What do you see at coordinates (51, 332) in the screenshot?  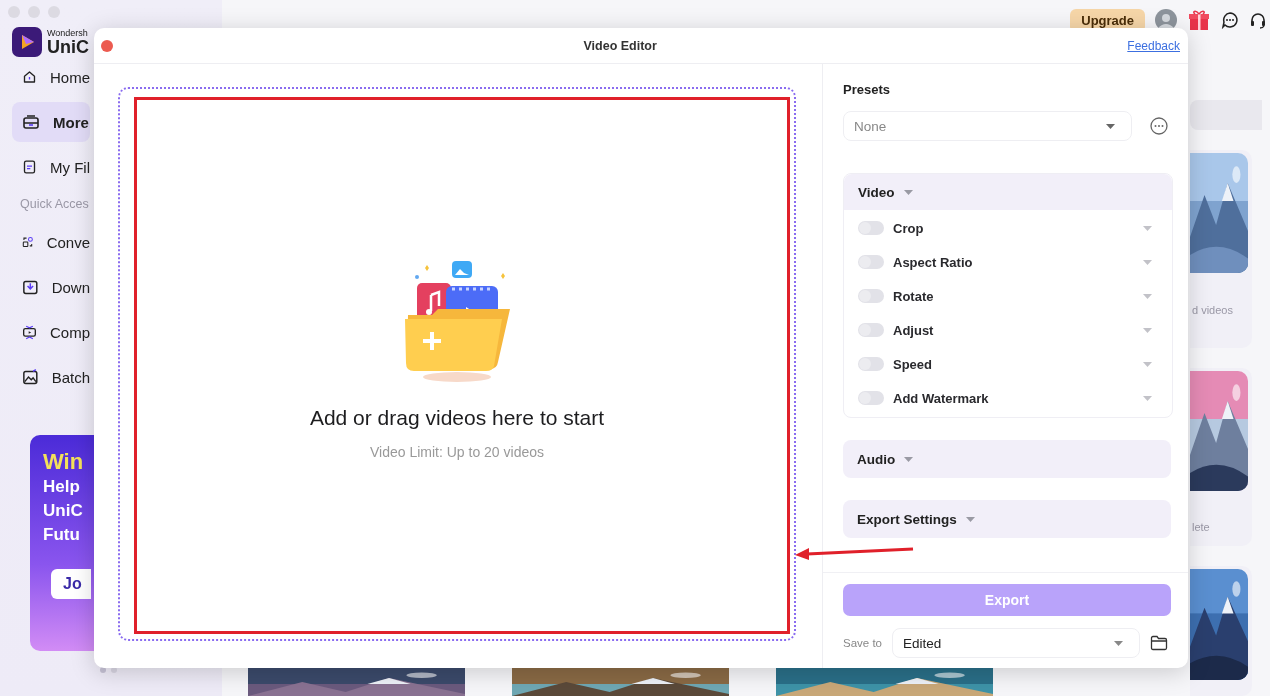 I see `nav-item: Comp` at bounding box center [51, 332].